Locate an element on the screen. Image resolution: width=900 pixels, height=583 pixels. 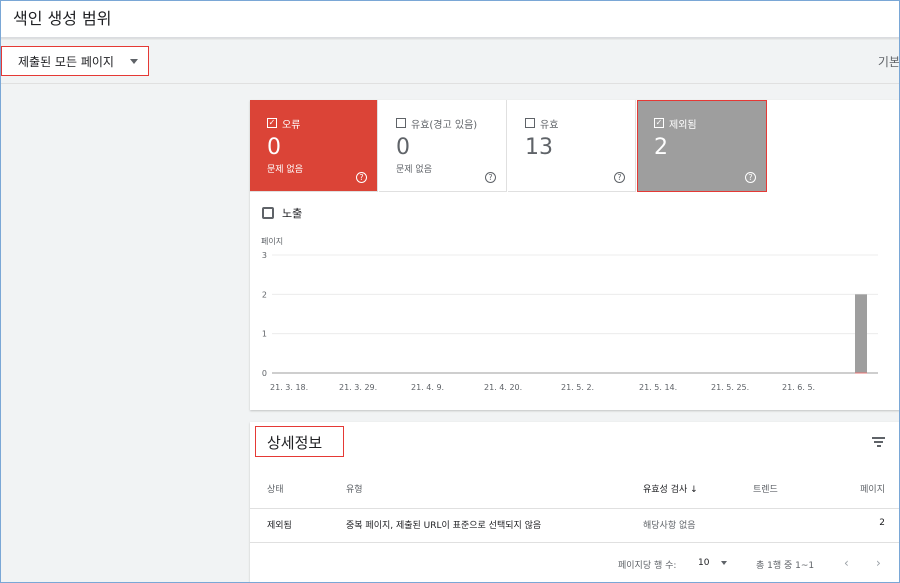
x-tick-label: 21. 5. 25. is located at coordinates (730, 387).